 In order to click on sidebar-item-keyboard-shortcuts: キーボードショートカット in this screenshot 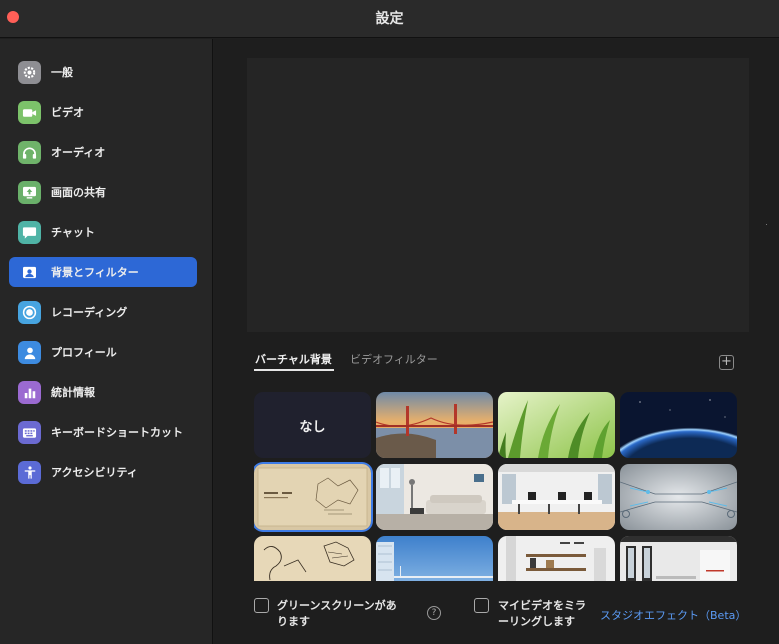, I will do `click(103, 432)`.